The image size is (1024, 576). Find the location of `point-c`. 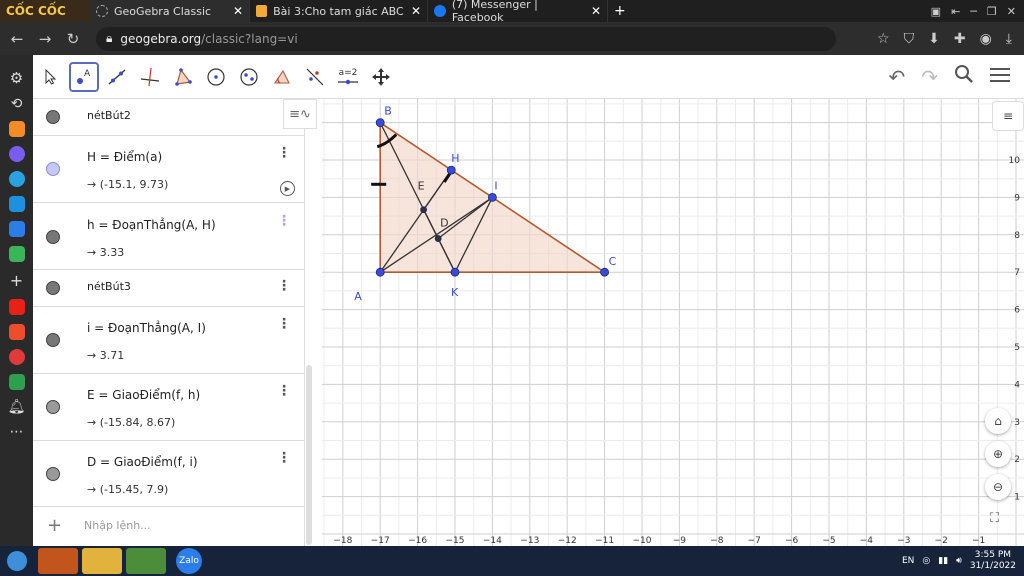

point-c is located at coordinates (605, 272).